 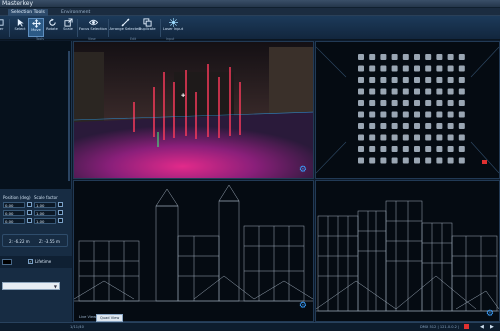 What do you see at coordinates (60, 212) in the screenshot?
I see `scale-y-lock` at bounding box center [60, 212].